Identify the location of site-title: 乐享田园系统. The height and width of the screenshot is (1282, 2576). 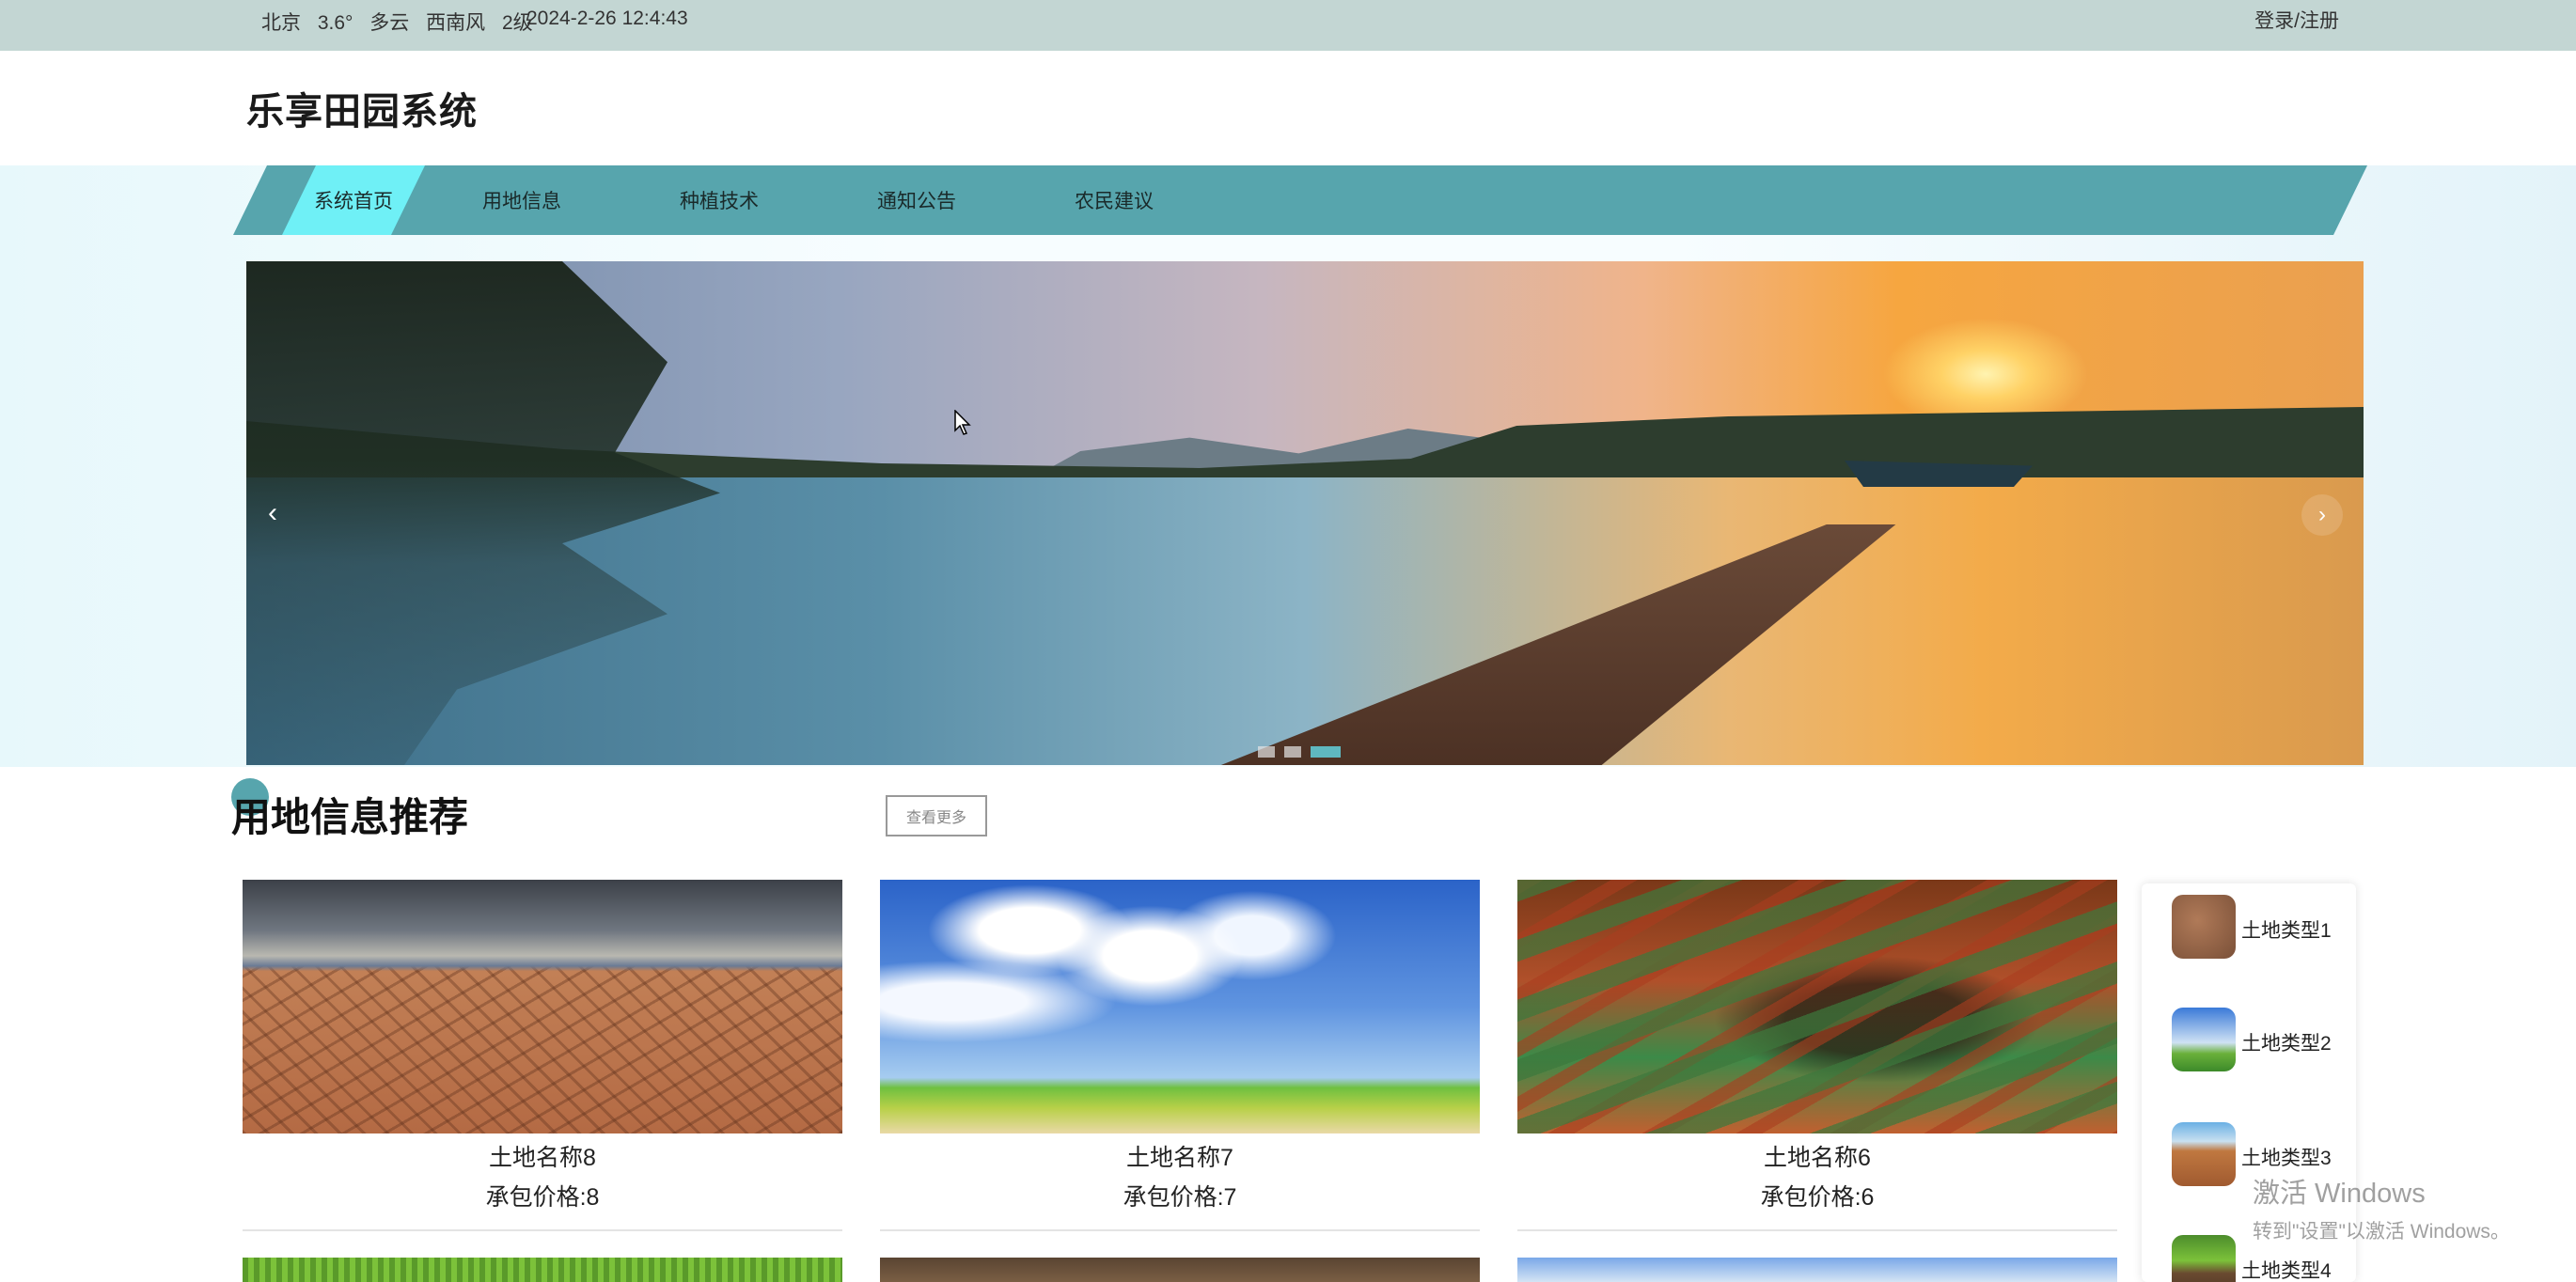
(362, 111).